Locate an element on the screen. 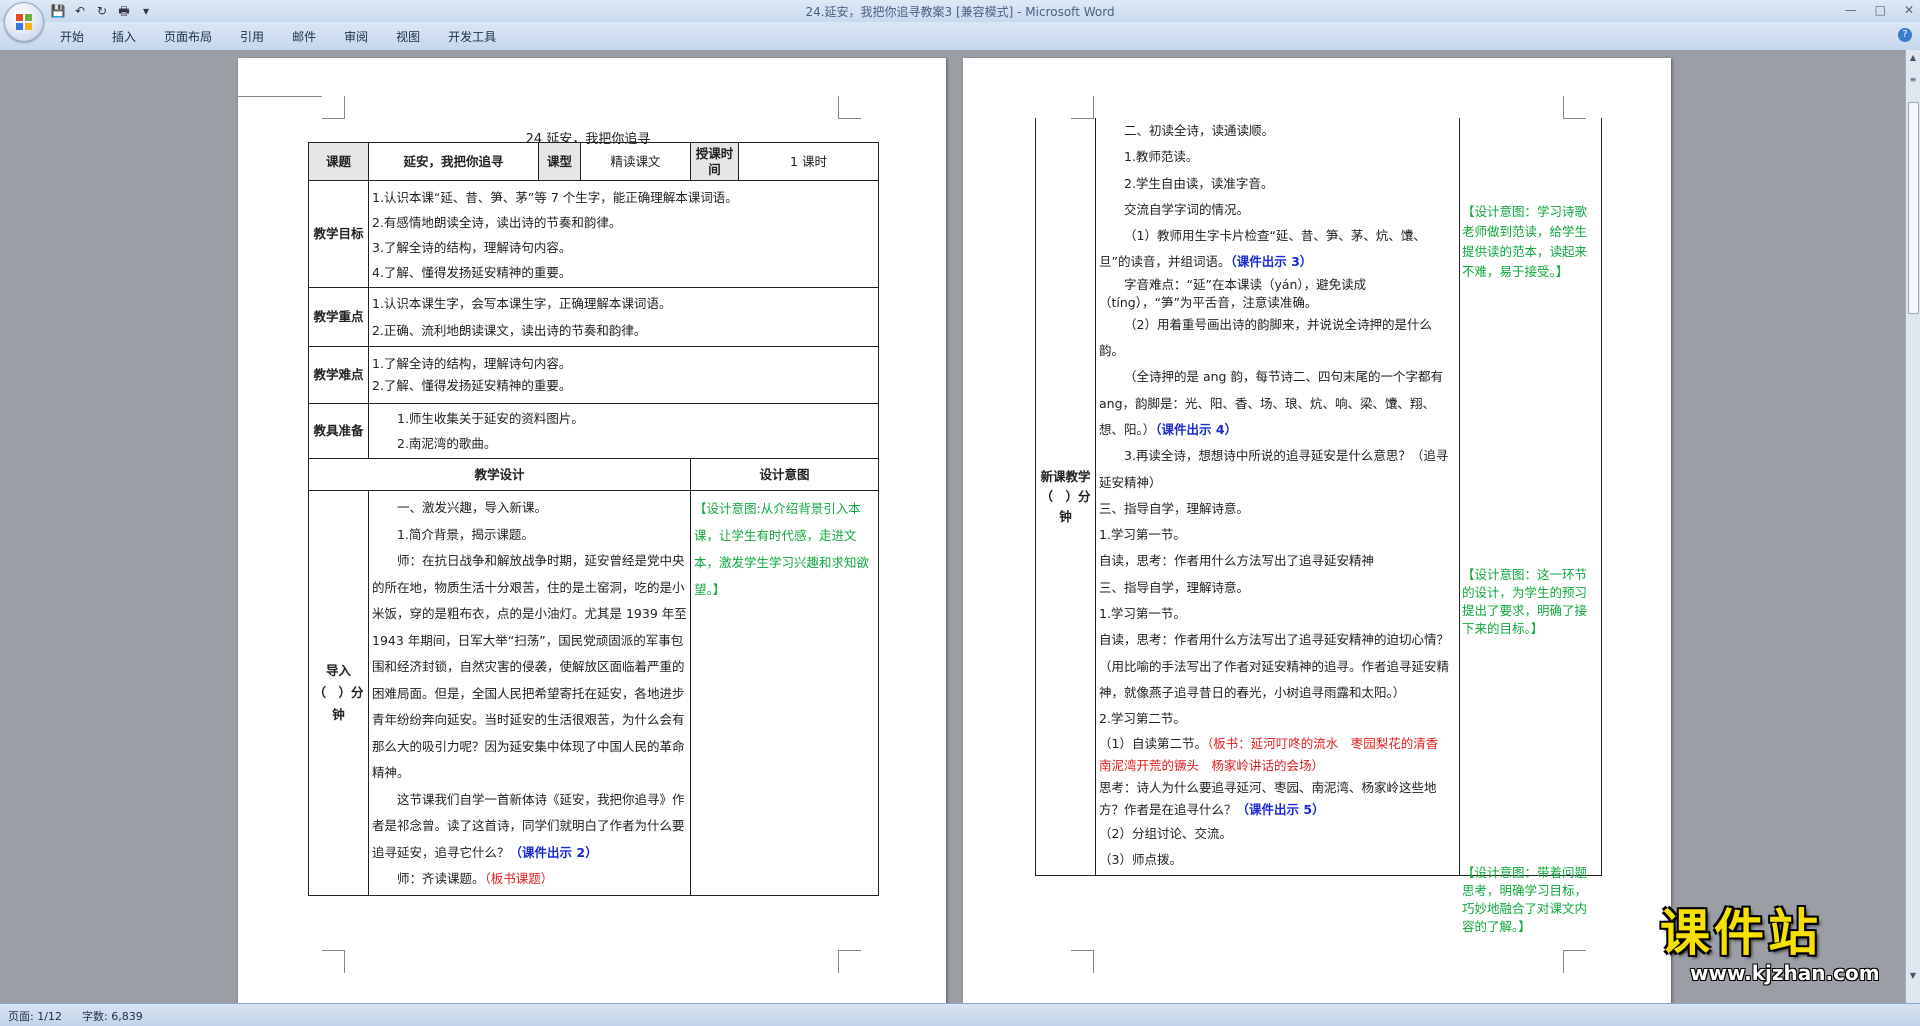  goal-item: 4.了解、懂得发扬延安精神的重要。 is located at coordinates (472, 272).